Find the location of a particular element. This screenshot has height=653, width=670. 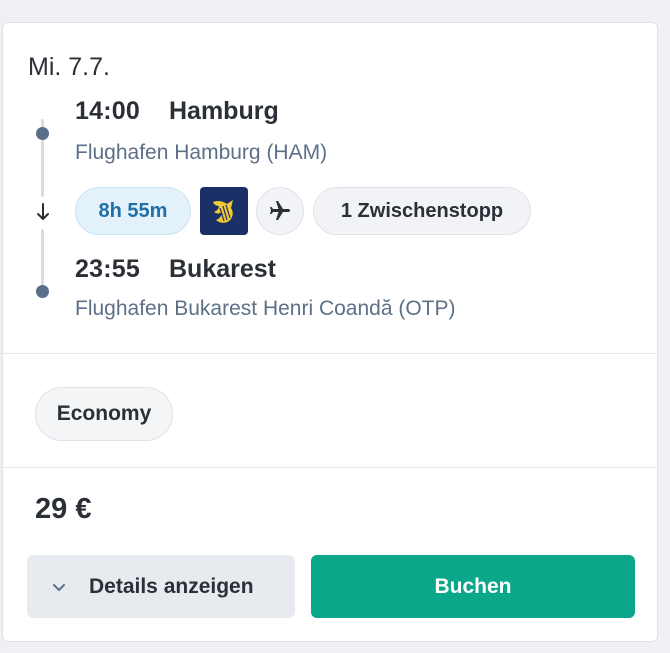

airplane-icon is located at coordinates (280, 211).